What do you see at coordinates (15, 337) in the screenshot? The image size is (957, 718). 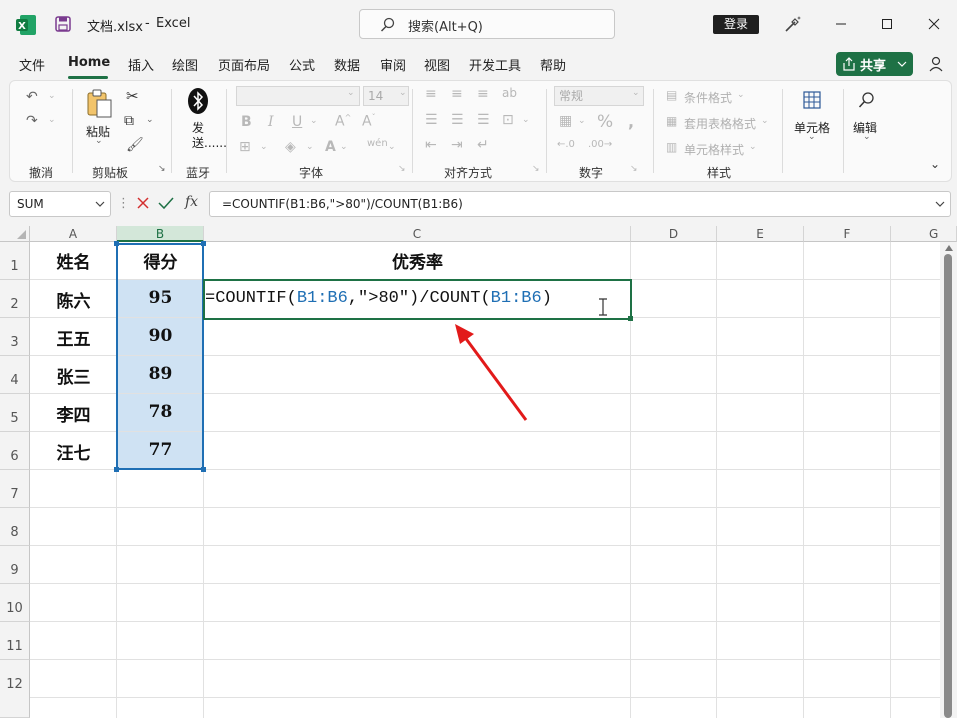 I see `row-header-3: 3` at bounding box center [15, 337].